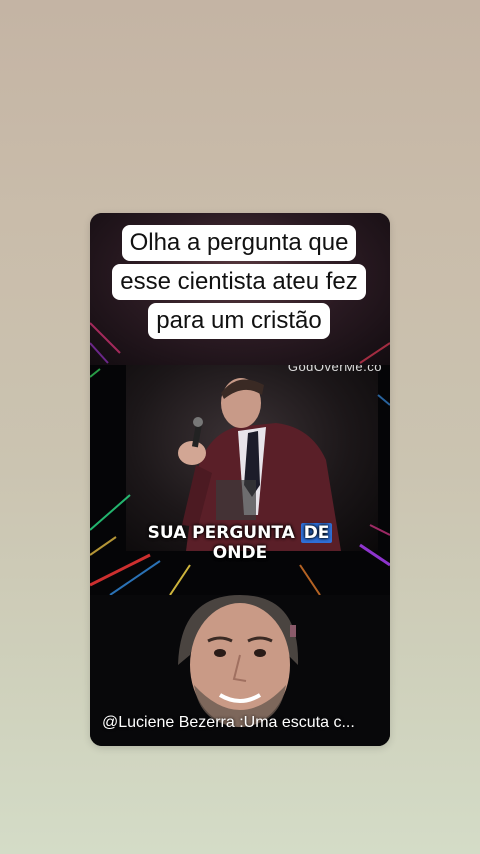 The height and width of the screenshot is (854, 480). I want to click on caption-line-1: Olha a pergunta que, so click(239, 243).